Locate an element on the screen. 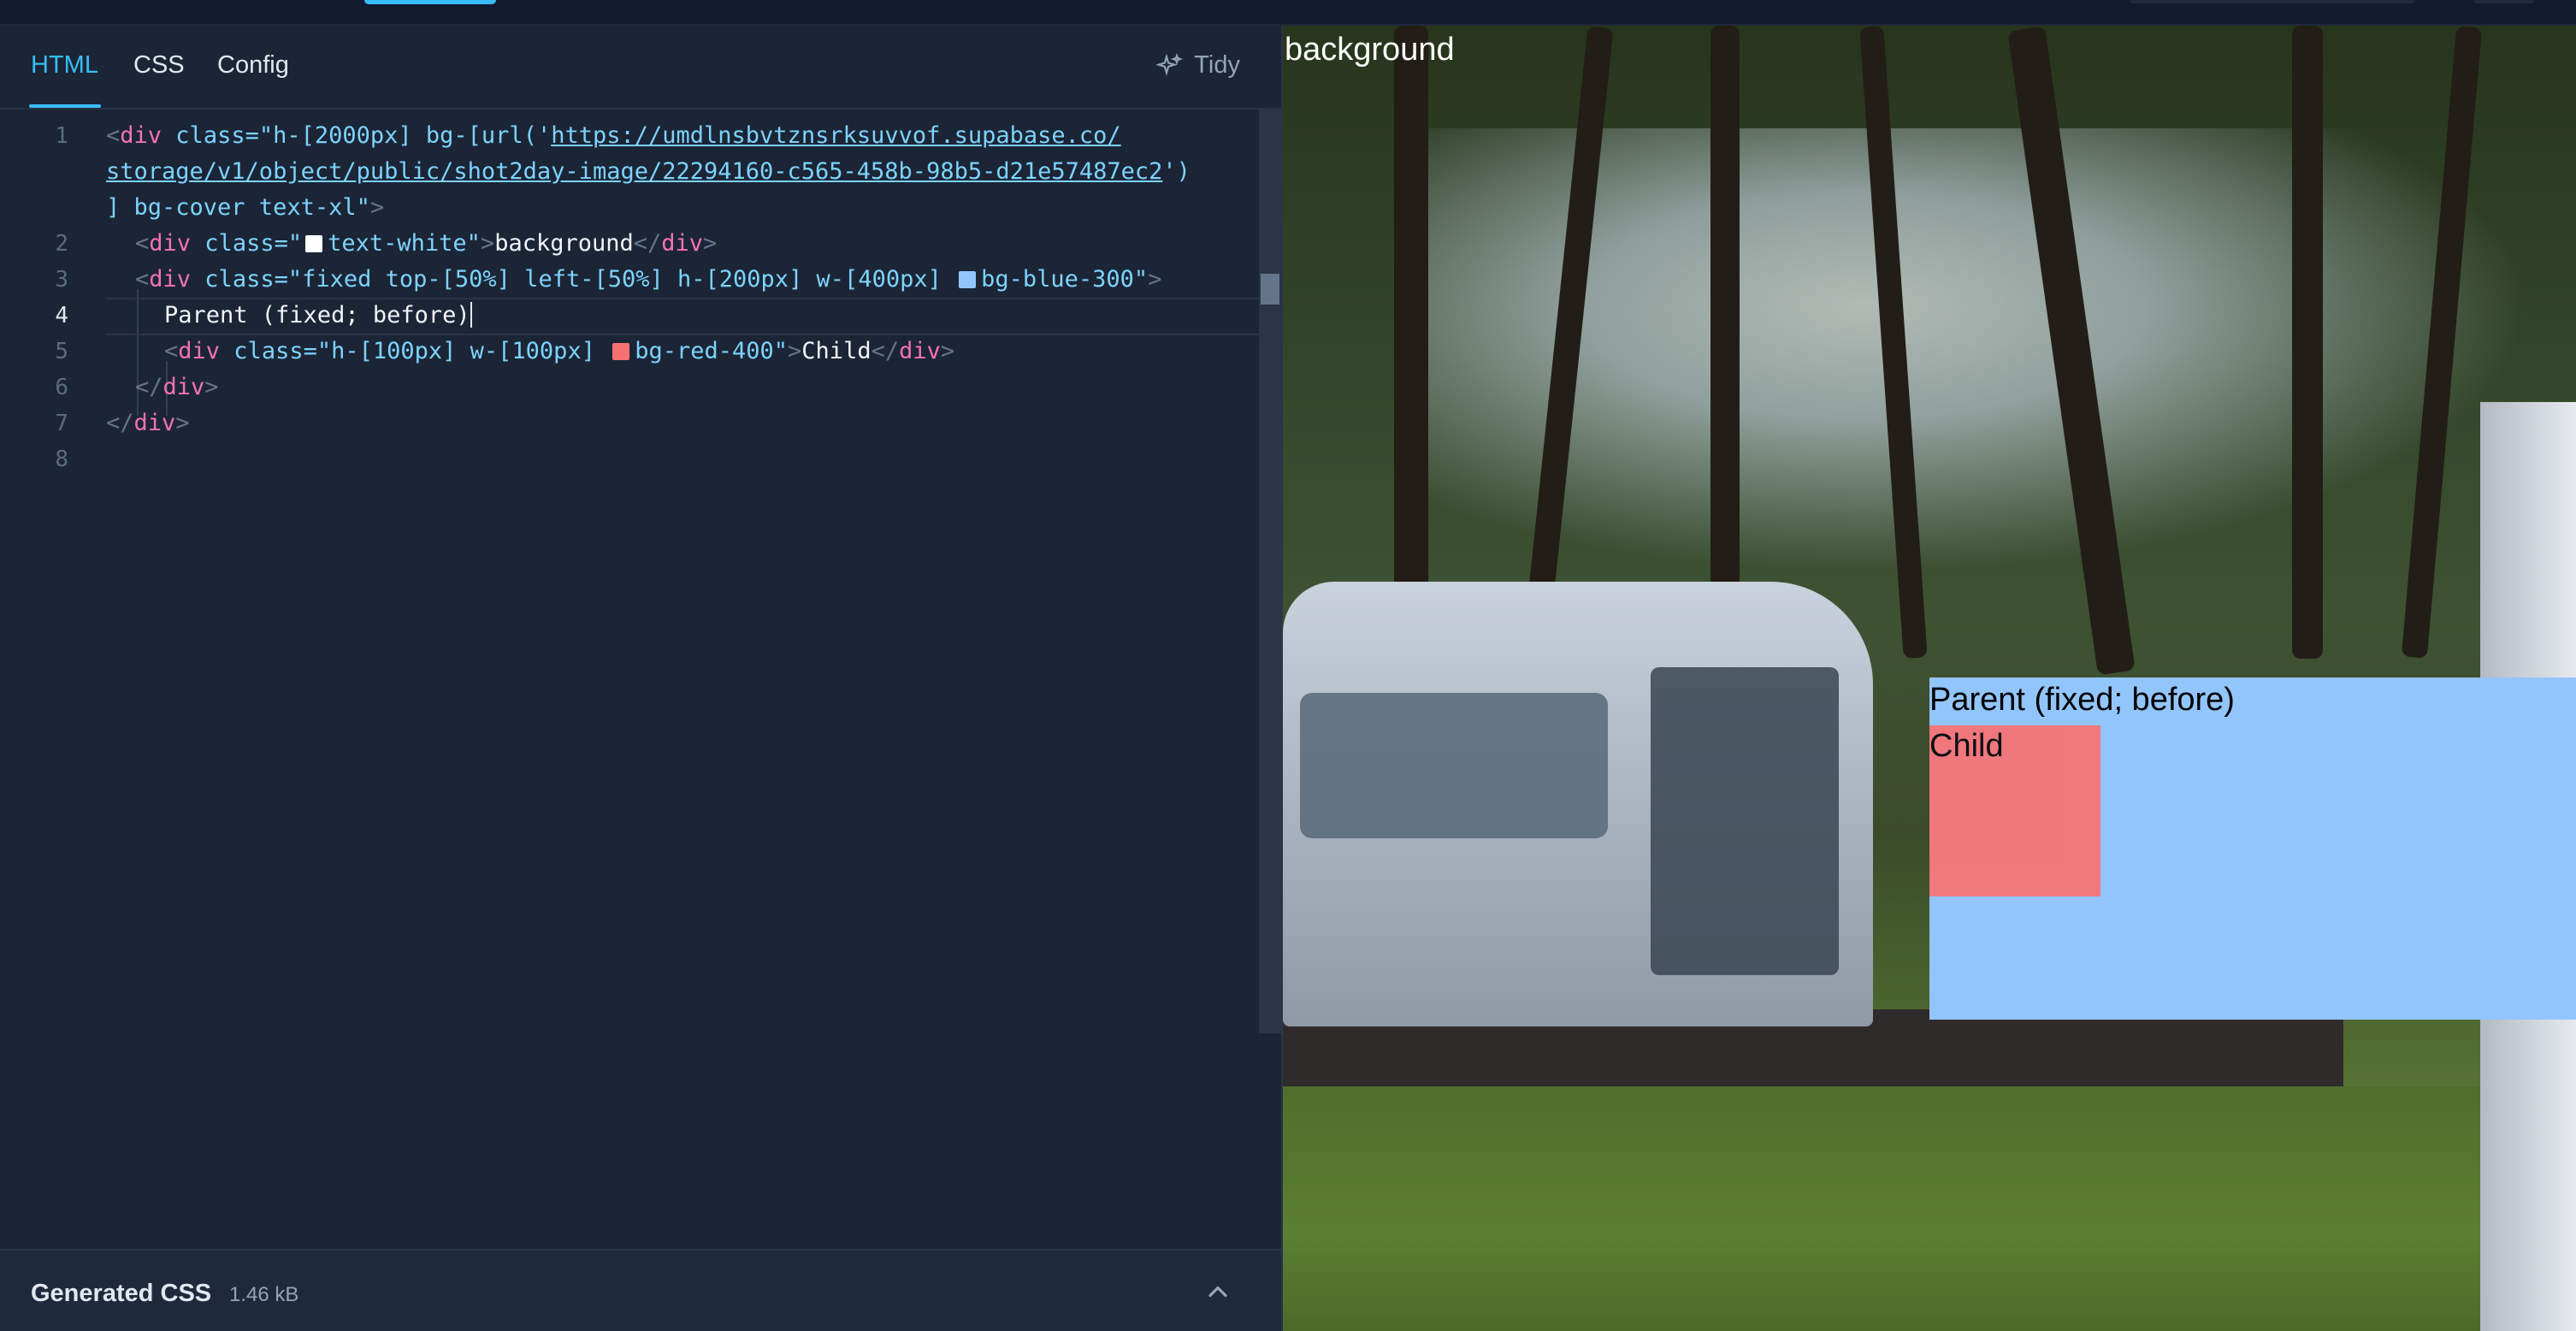 Image resolution: width=2576 pixels, height=1331 pixels. editor-scrollbar-thumb is located at coordinates (1270, 289).